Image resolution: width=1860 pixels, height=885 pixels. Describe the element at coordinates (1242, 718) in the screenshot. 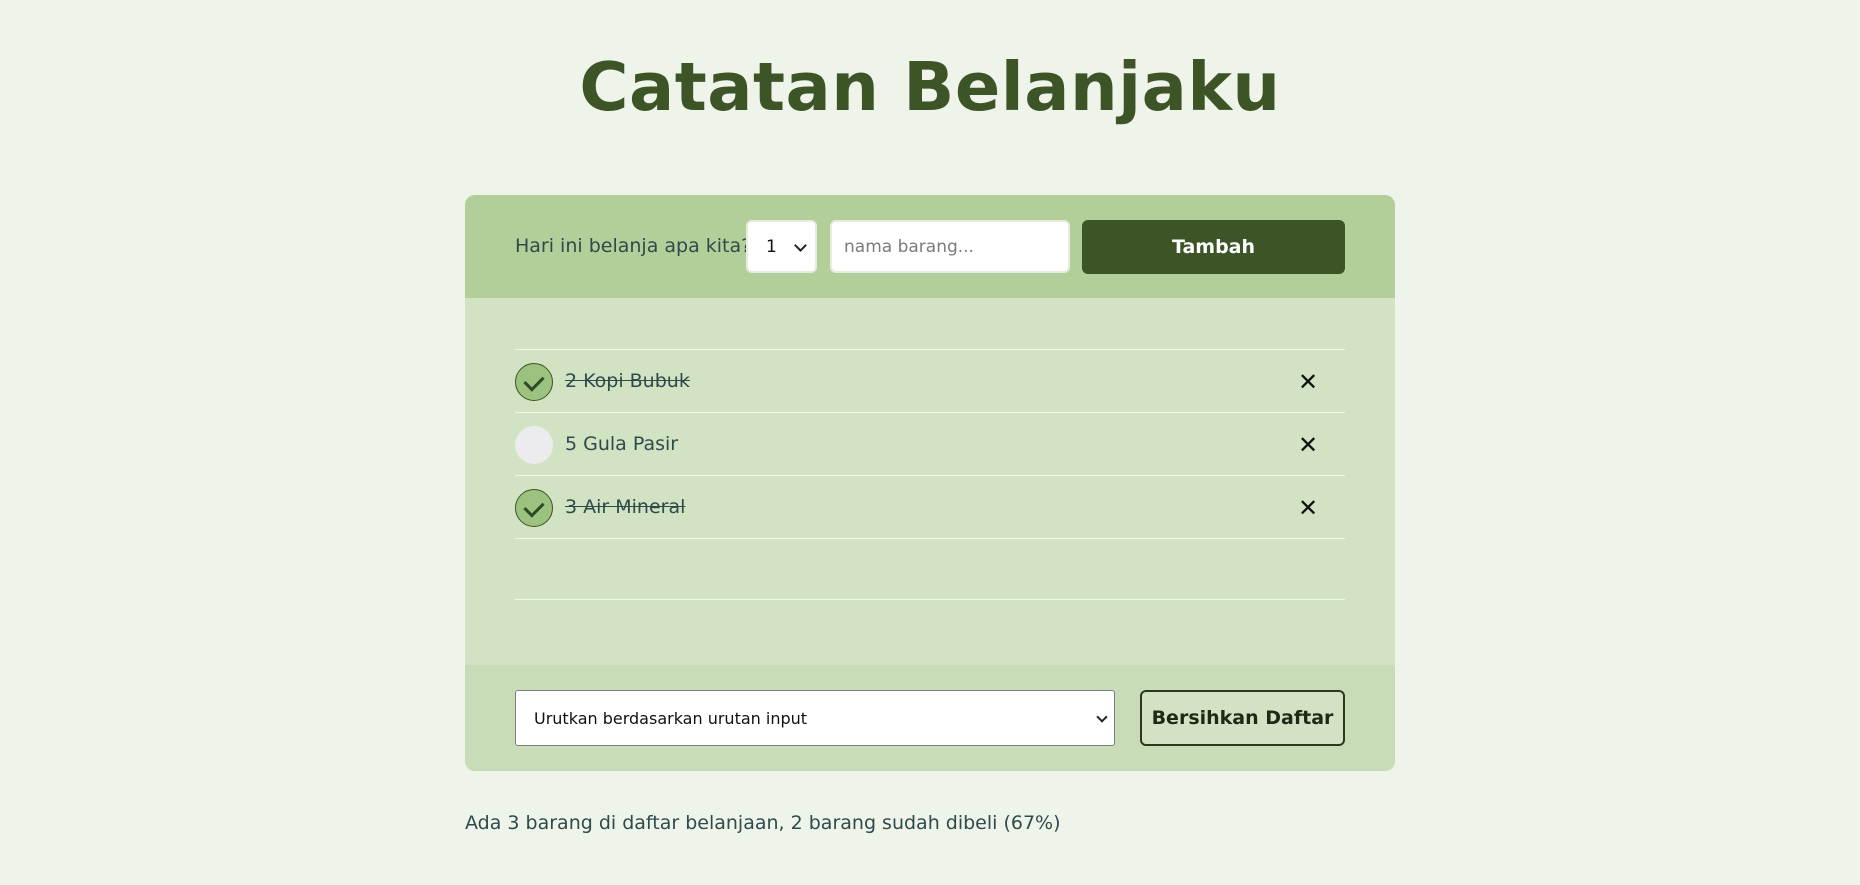

I see `clear-list-button: Bersihkan Daftar` at that location.